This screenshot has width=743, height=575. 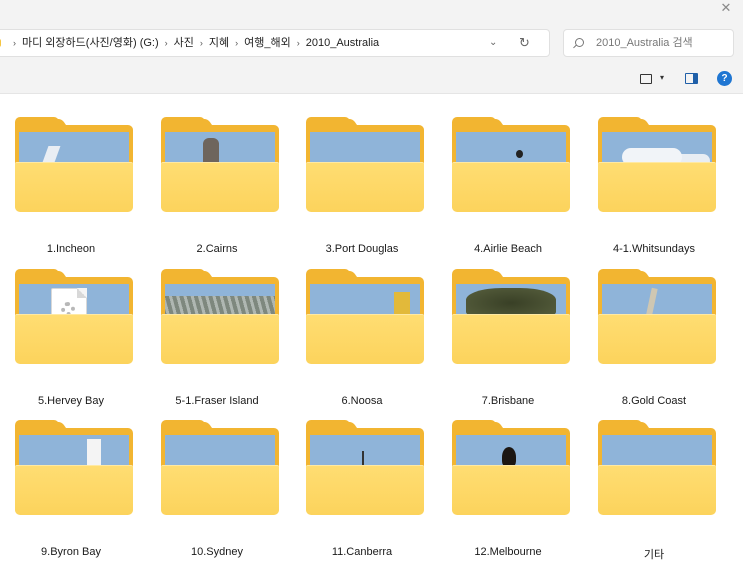 I want to click on folder-item: 4.Airlie Beach, so click(x=508, y=182).